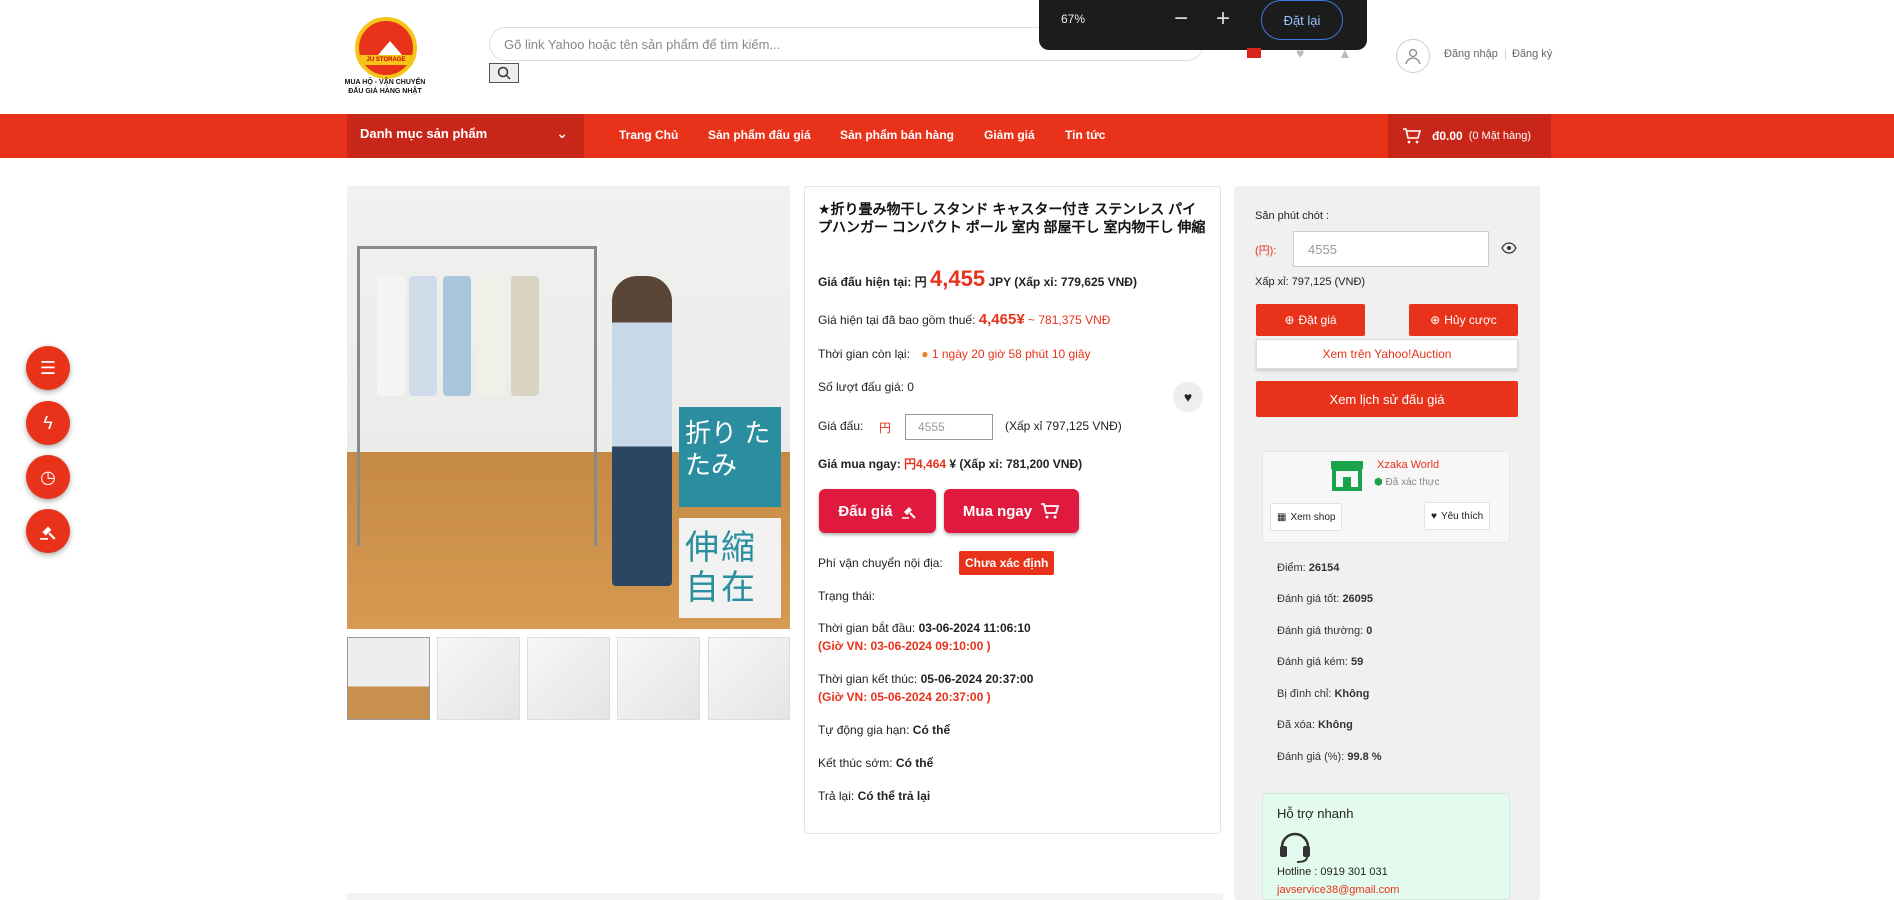 Image resolution: width=1894 pixels, height=900 pixels. Describe the element at coordinates (1387, 399) in the screenshot. I see `bid-history-button: Xem lịch sử đấu giá` at that location.